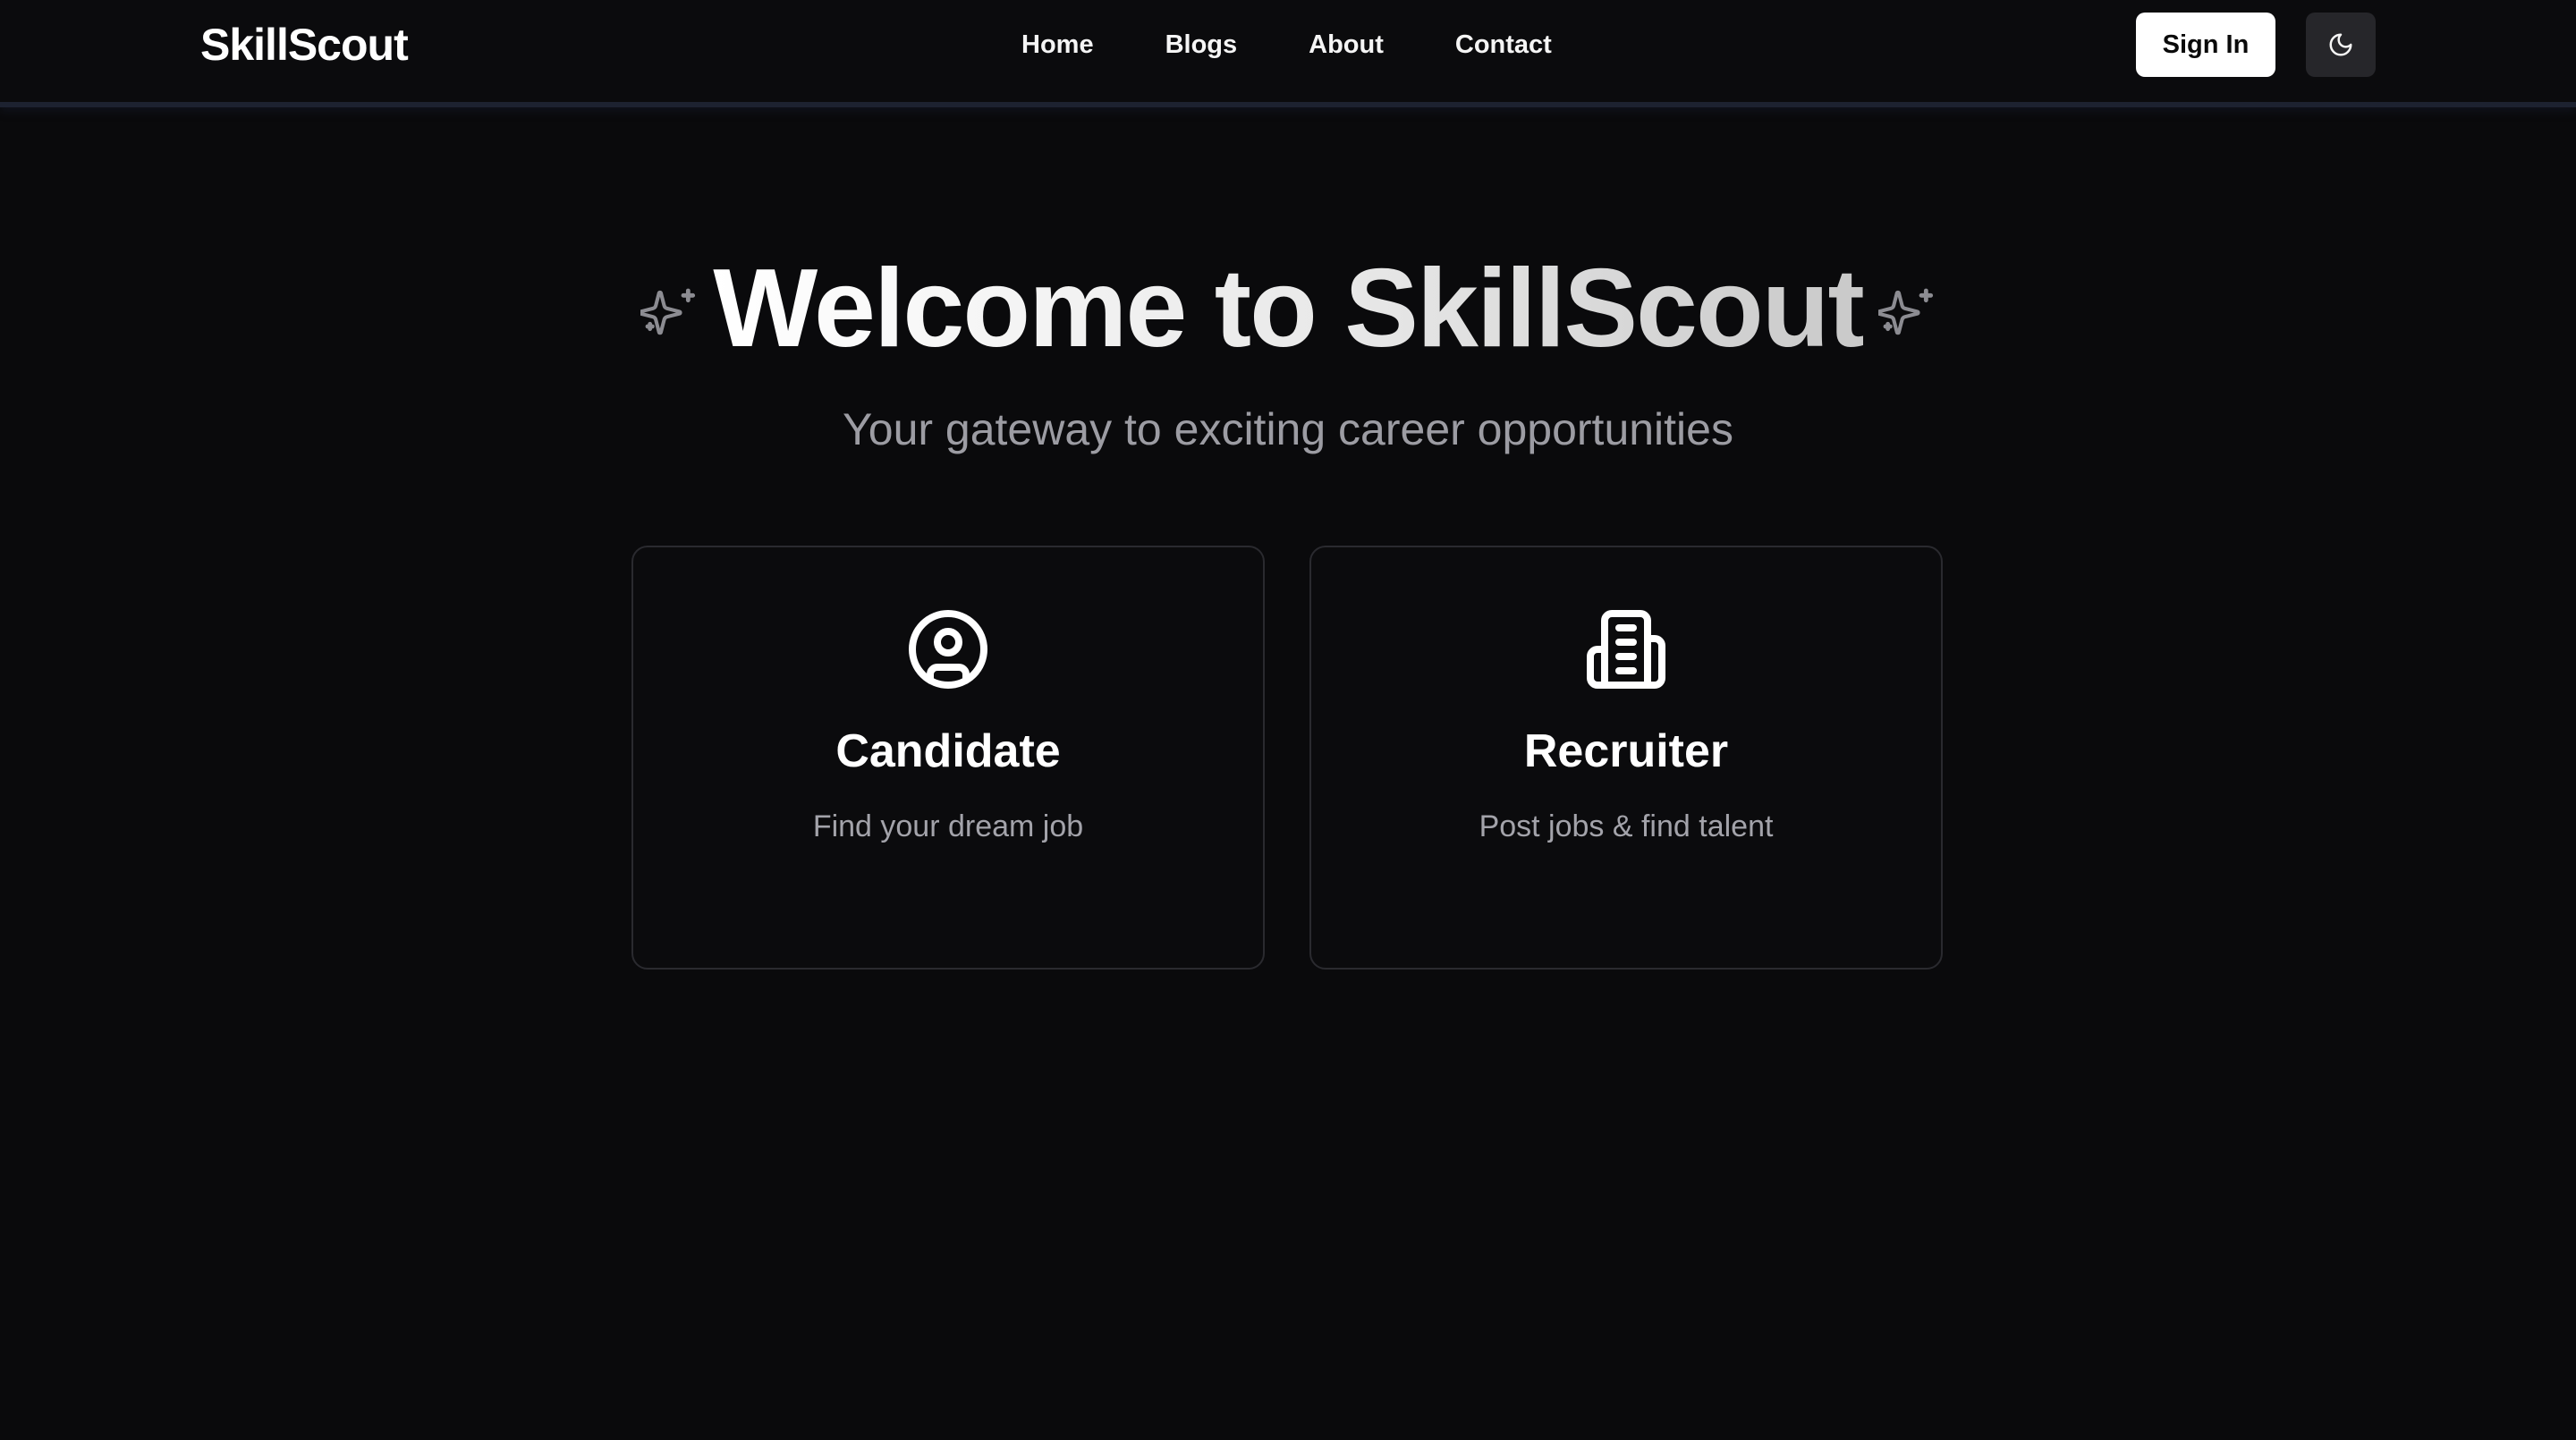 This screenshot has height=1440, width=2576. Describe the element at coordinates (1201, 45) in the screenshot. I see `nav-link-blogs: Blogs` at that location.